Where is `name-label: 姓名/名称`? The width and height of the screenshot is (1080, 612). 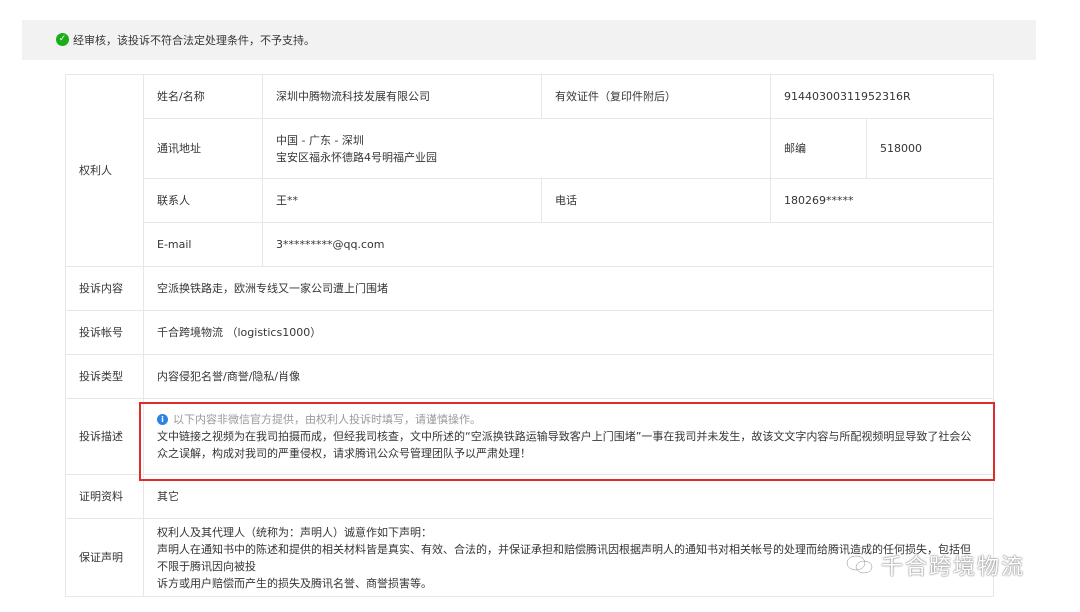
name-label: 姓名/名称 is located at coordinates (203, 96).